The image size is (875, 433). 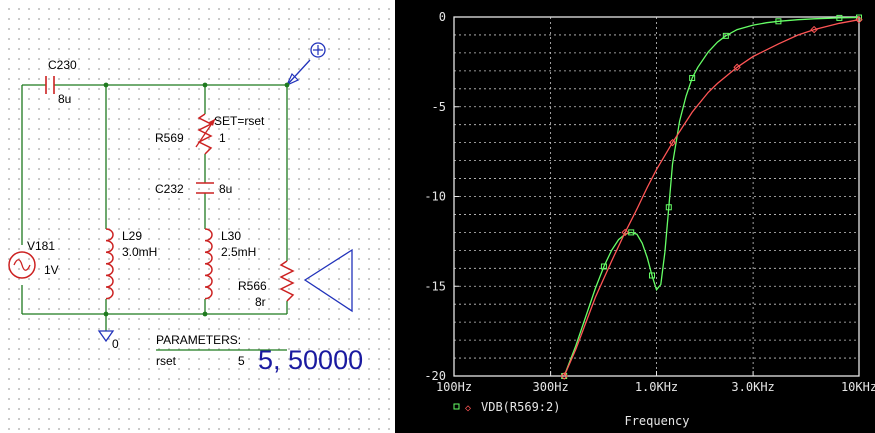 I want to click on v181-value: 1V, so click(x=51, y=270).